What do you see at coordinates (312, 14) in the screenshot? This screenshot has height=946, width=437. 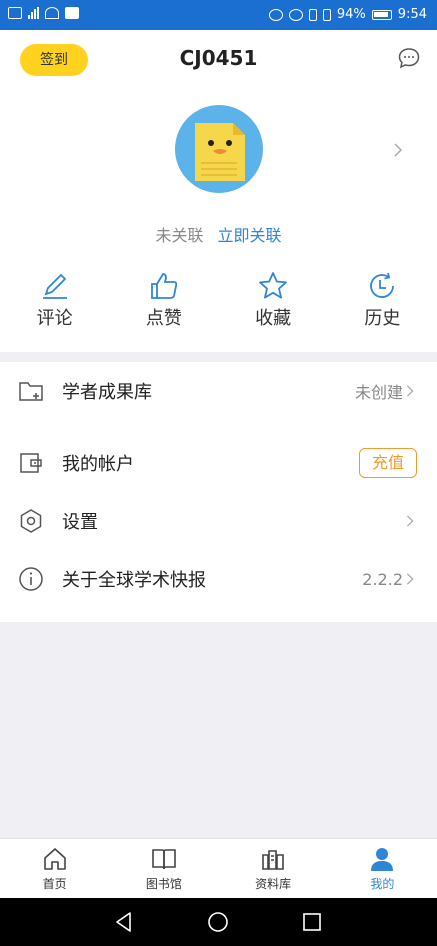 I see `bluetooth-icon` at bounding box center [312, 14].